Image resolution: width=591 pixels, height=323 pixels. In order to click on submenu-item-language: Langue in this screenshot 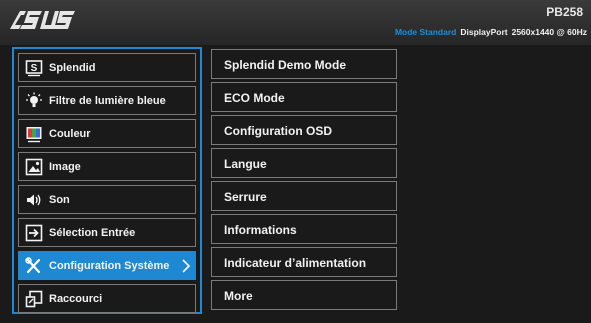, I will do `click(304, 163)`.